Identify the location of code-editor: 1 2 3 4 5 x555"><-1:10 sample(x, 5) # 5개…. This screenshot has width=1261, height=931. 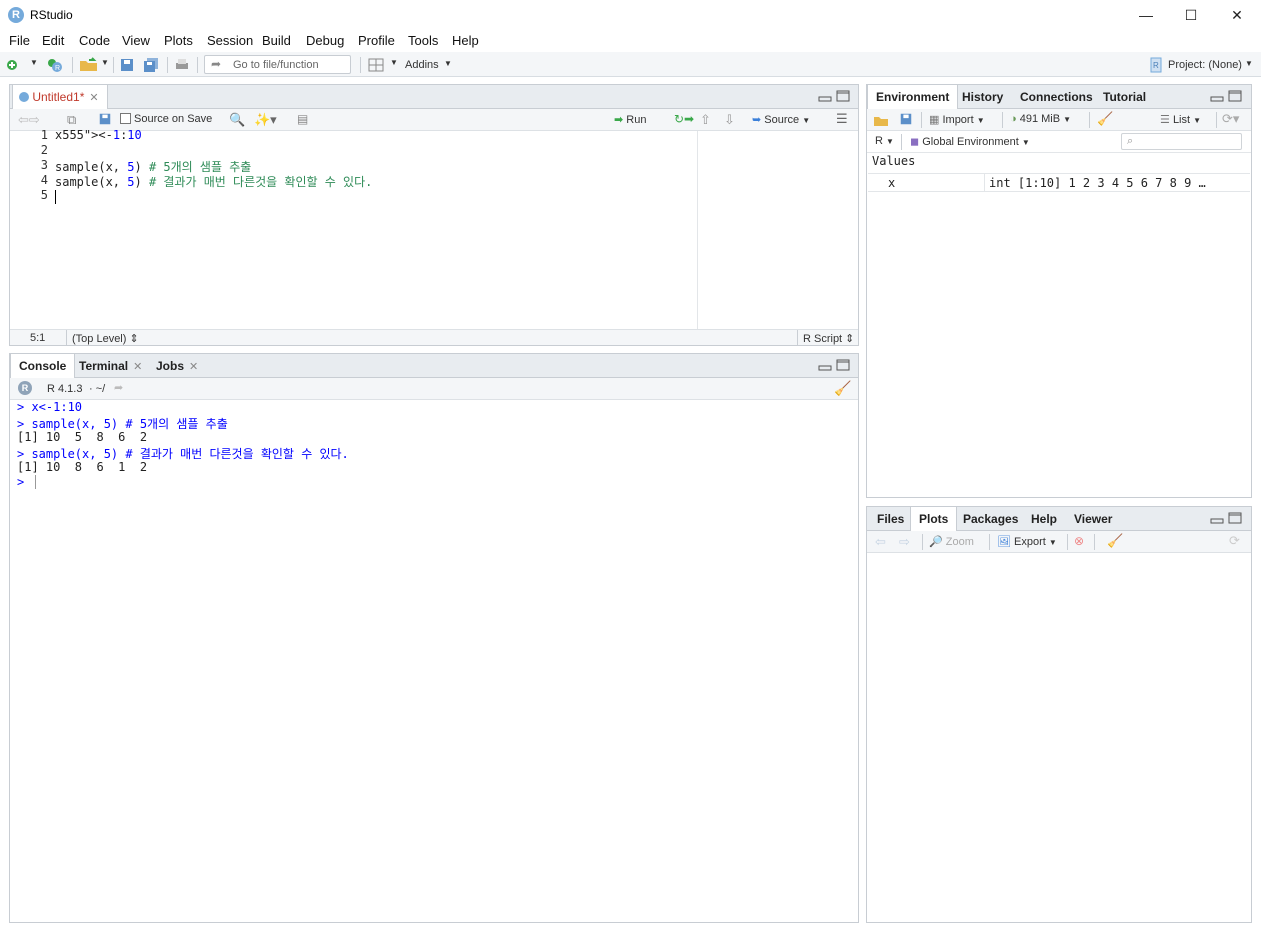
(354, 228).